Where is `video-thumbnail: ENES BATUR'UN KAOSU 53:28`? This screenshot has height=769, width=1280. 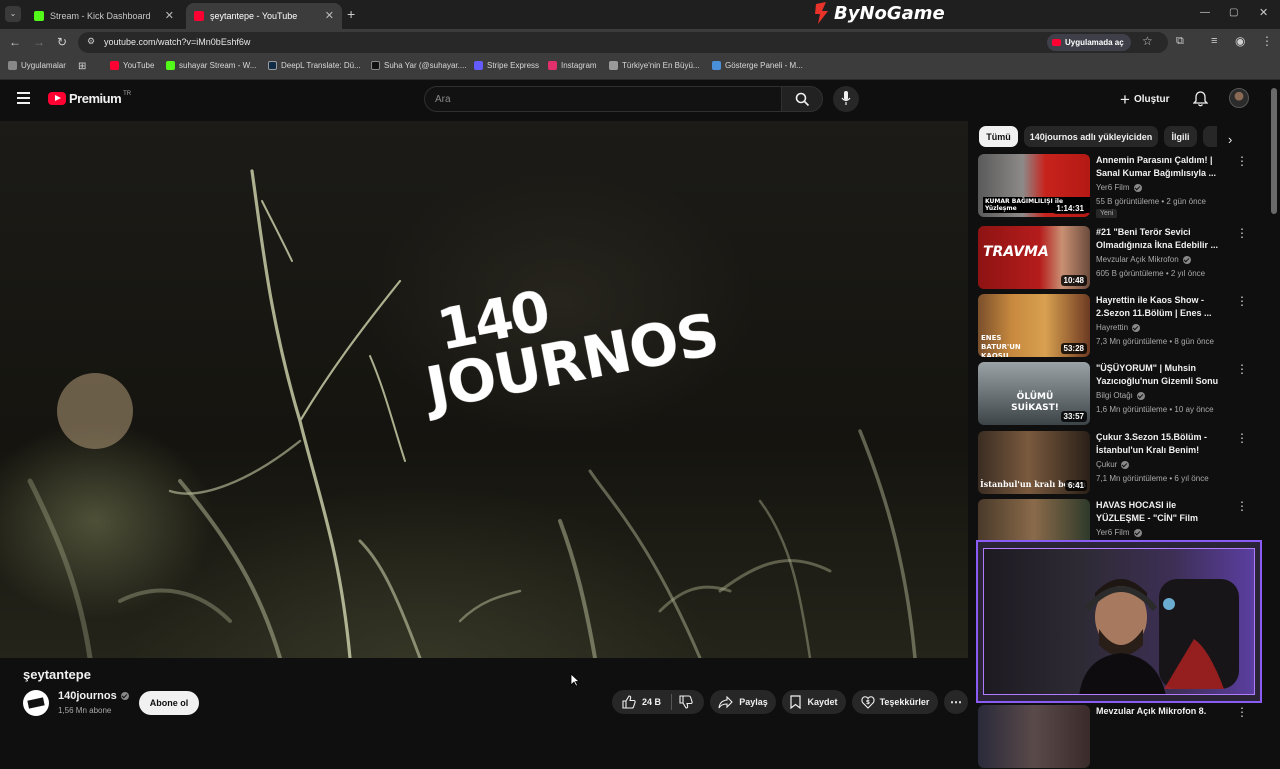
video-thumbnail: ENES BATUR'UN KAOSU 53:28 is located at coordinates (1034, 325).